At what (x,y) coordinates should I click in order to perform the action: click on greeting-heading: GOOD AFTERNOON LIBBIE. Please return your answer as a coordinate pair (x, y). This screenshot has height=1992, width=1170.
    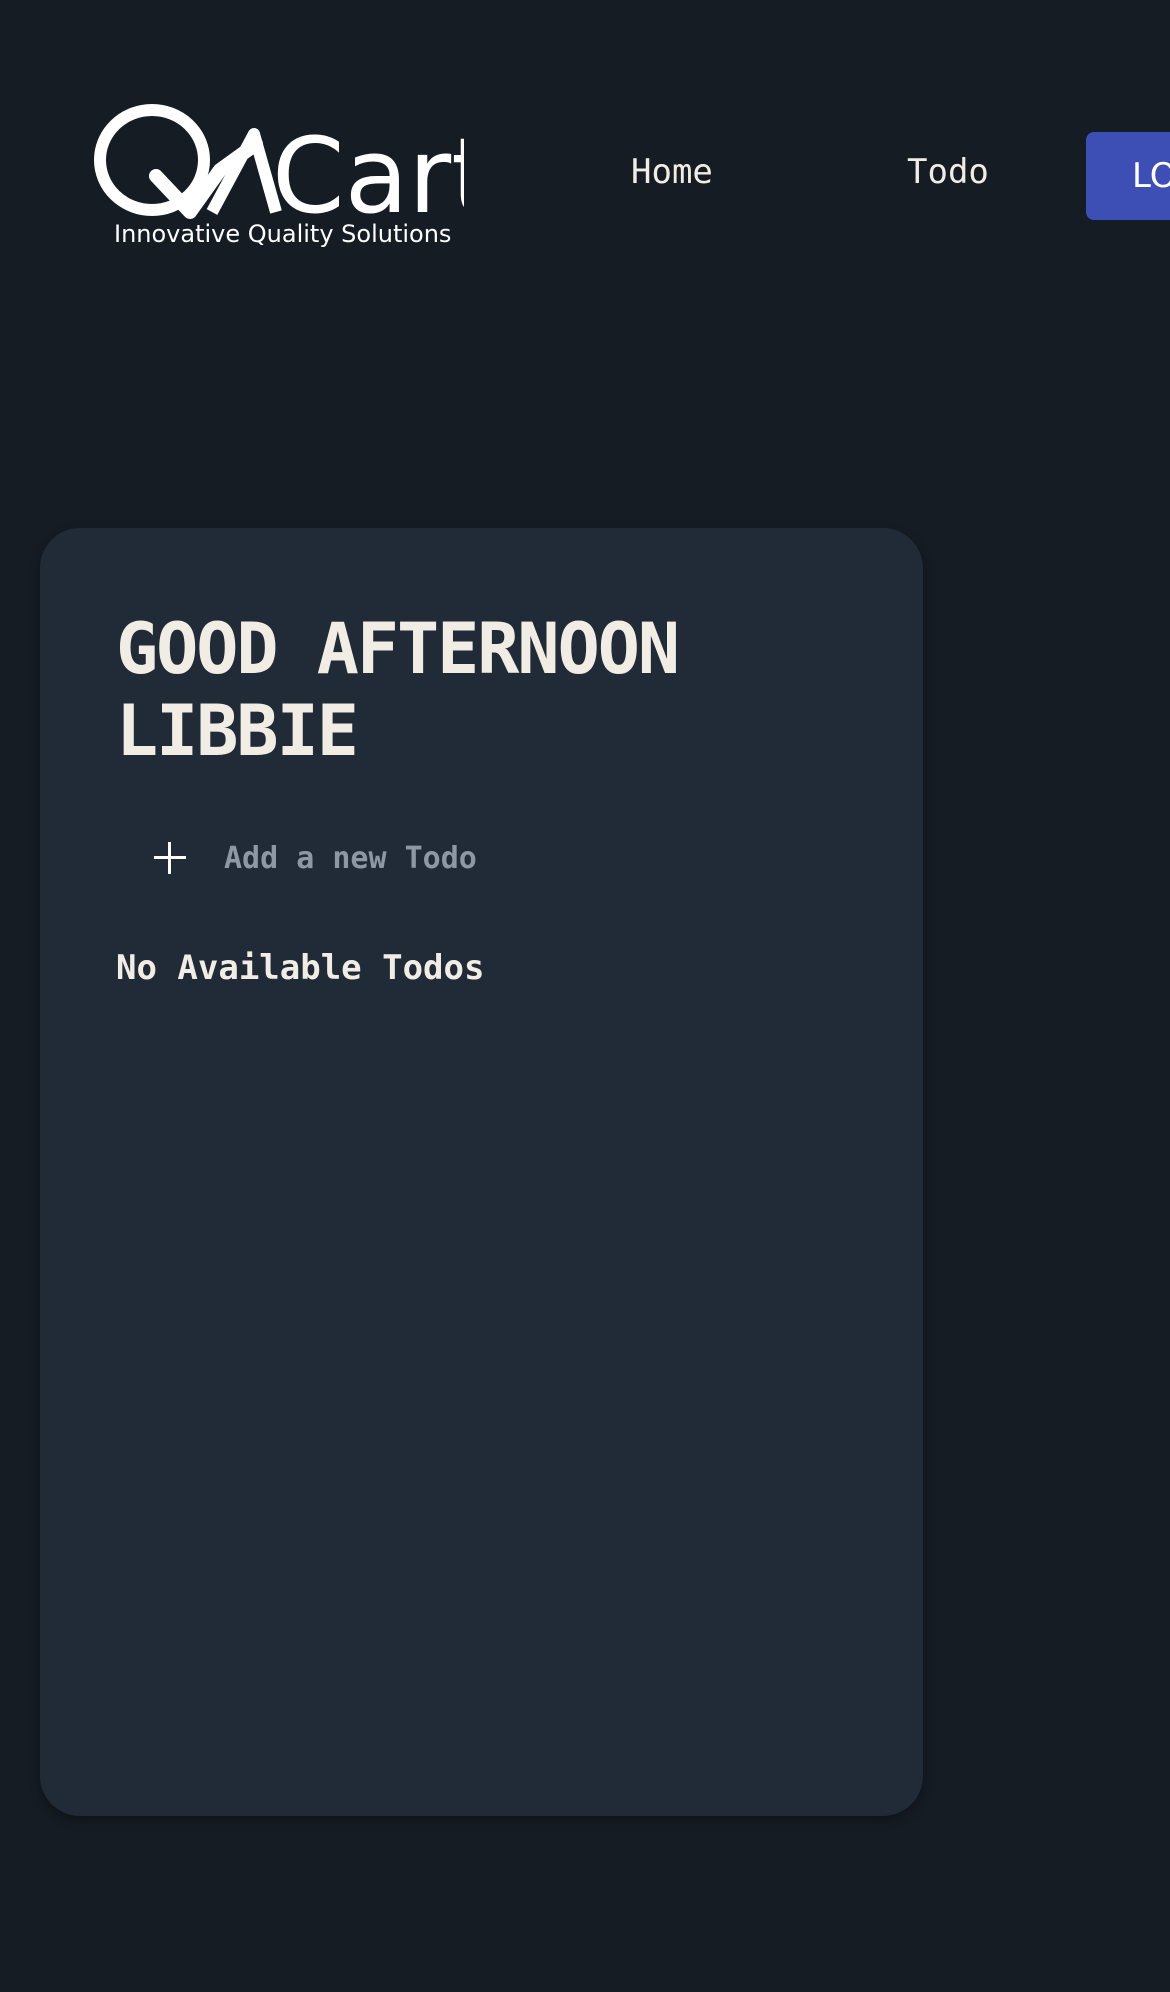
    Looking at the image, I should click on (398, 690).